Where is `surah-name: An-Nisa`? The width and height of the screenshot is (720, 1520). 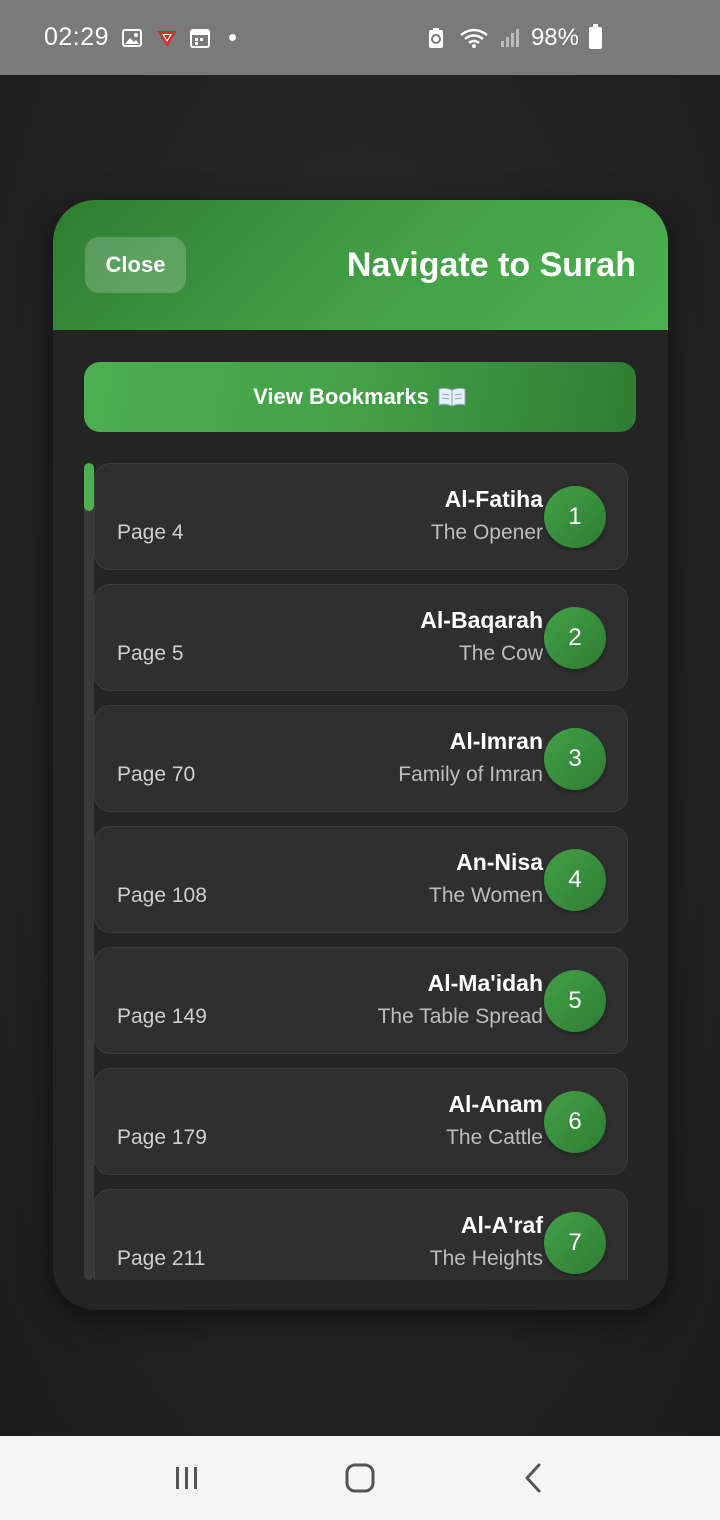 surah-name: An-Nisa is located at coordinates (499, 862).